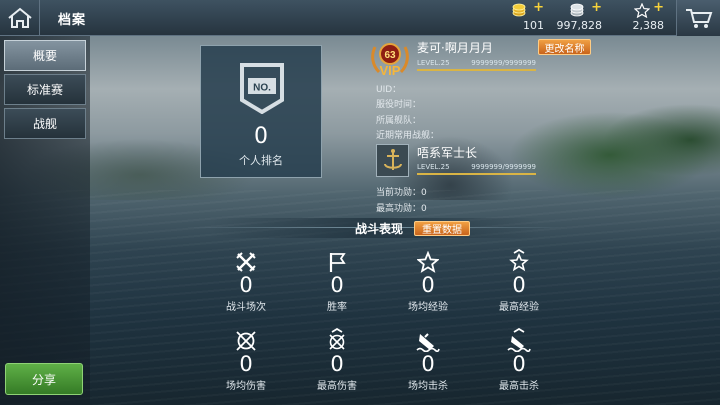 The image size is (720, 405). I want to click on stat-max-exp: 0 最高经验, so click(519, 281).